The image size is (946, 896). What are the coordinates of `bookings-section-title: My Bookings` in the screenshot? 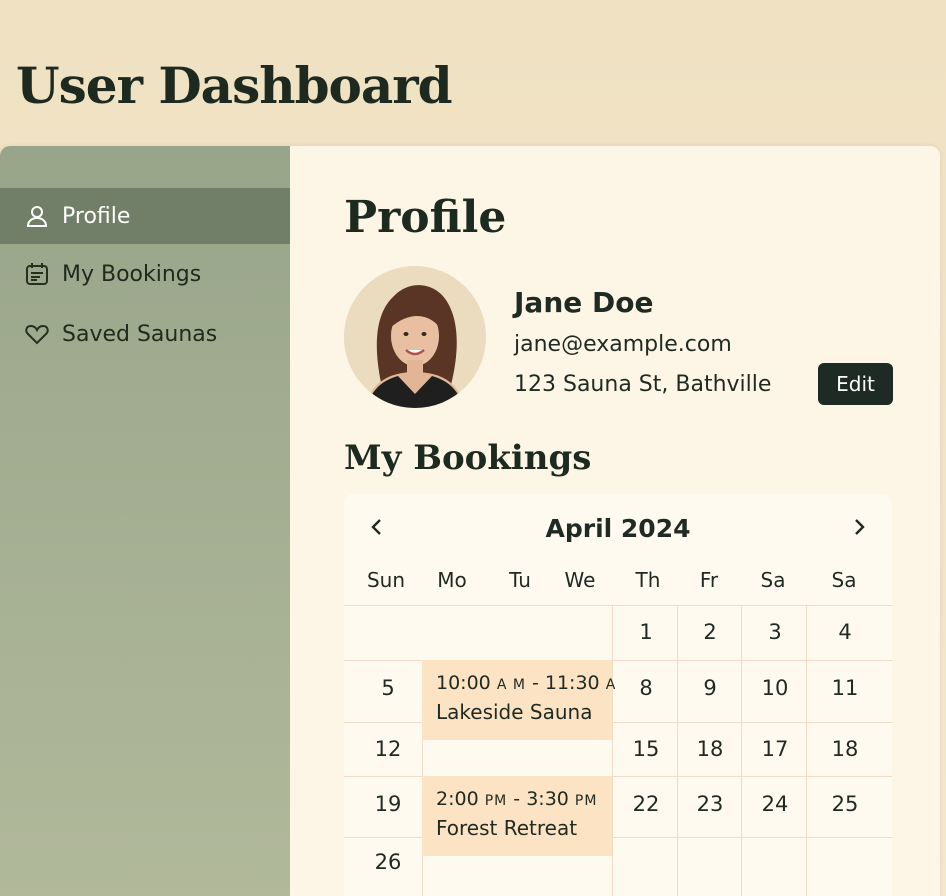 It's located at (468, 458).